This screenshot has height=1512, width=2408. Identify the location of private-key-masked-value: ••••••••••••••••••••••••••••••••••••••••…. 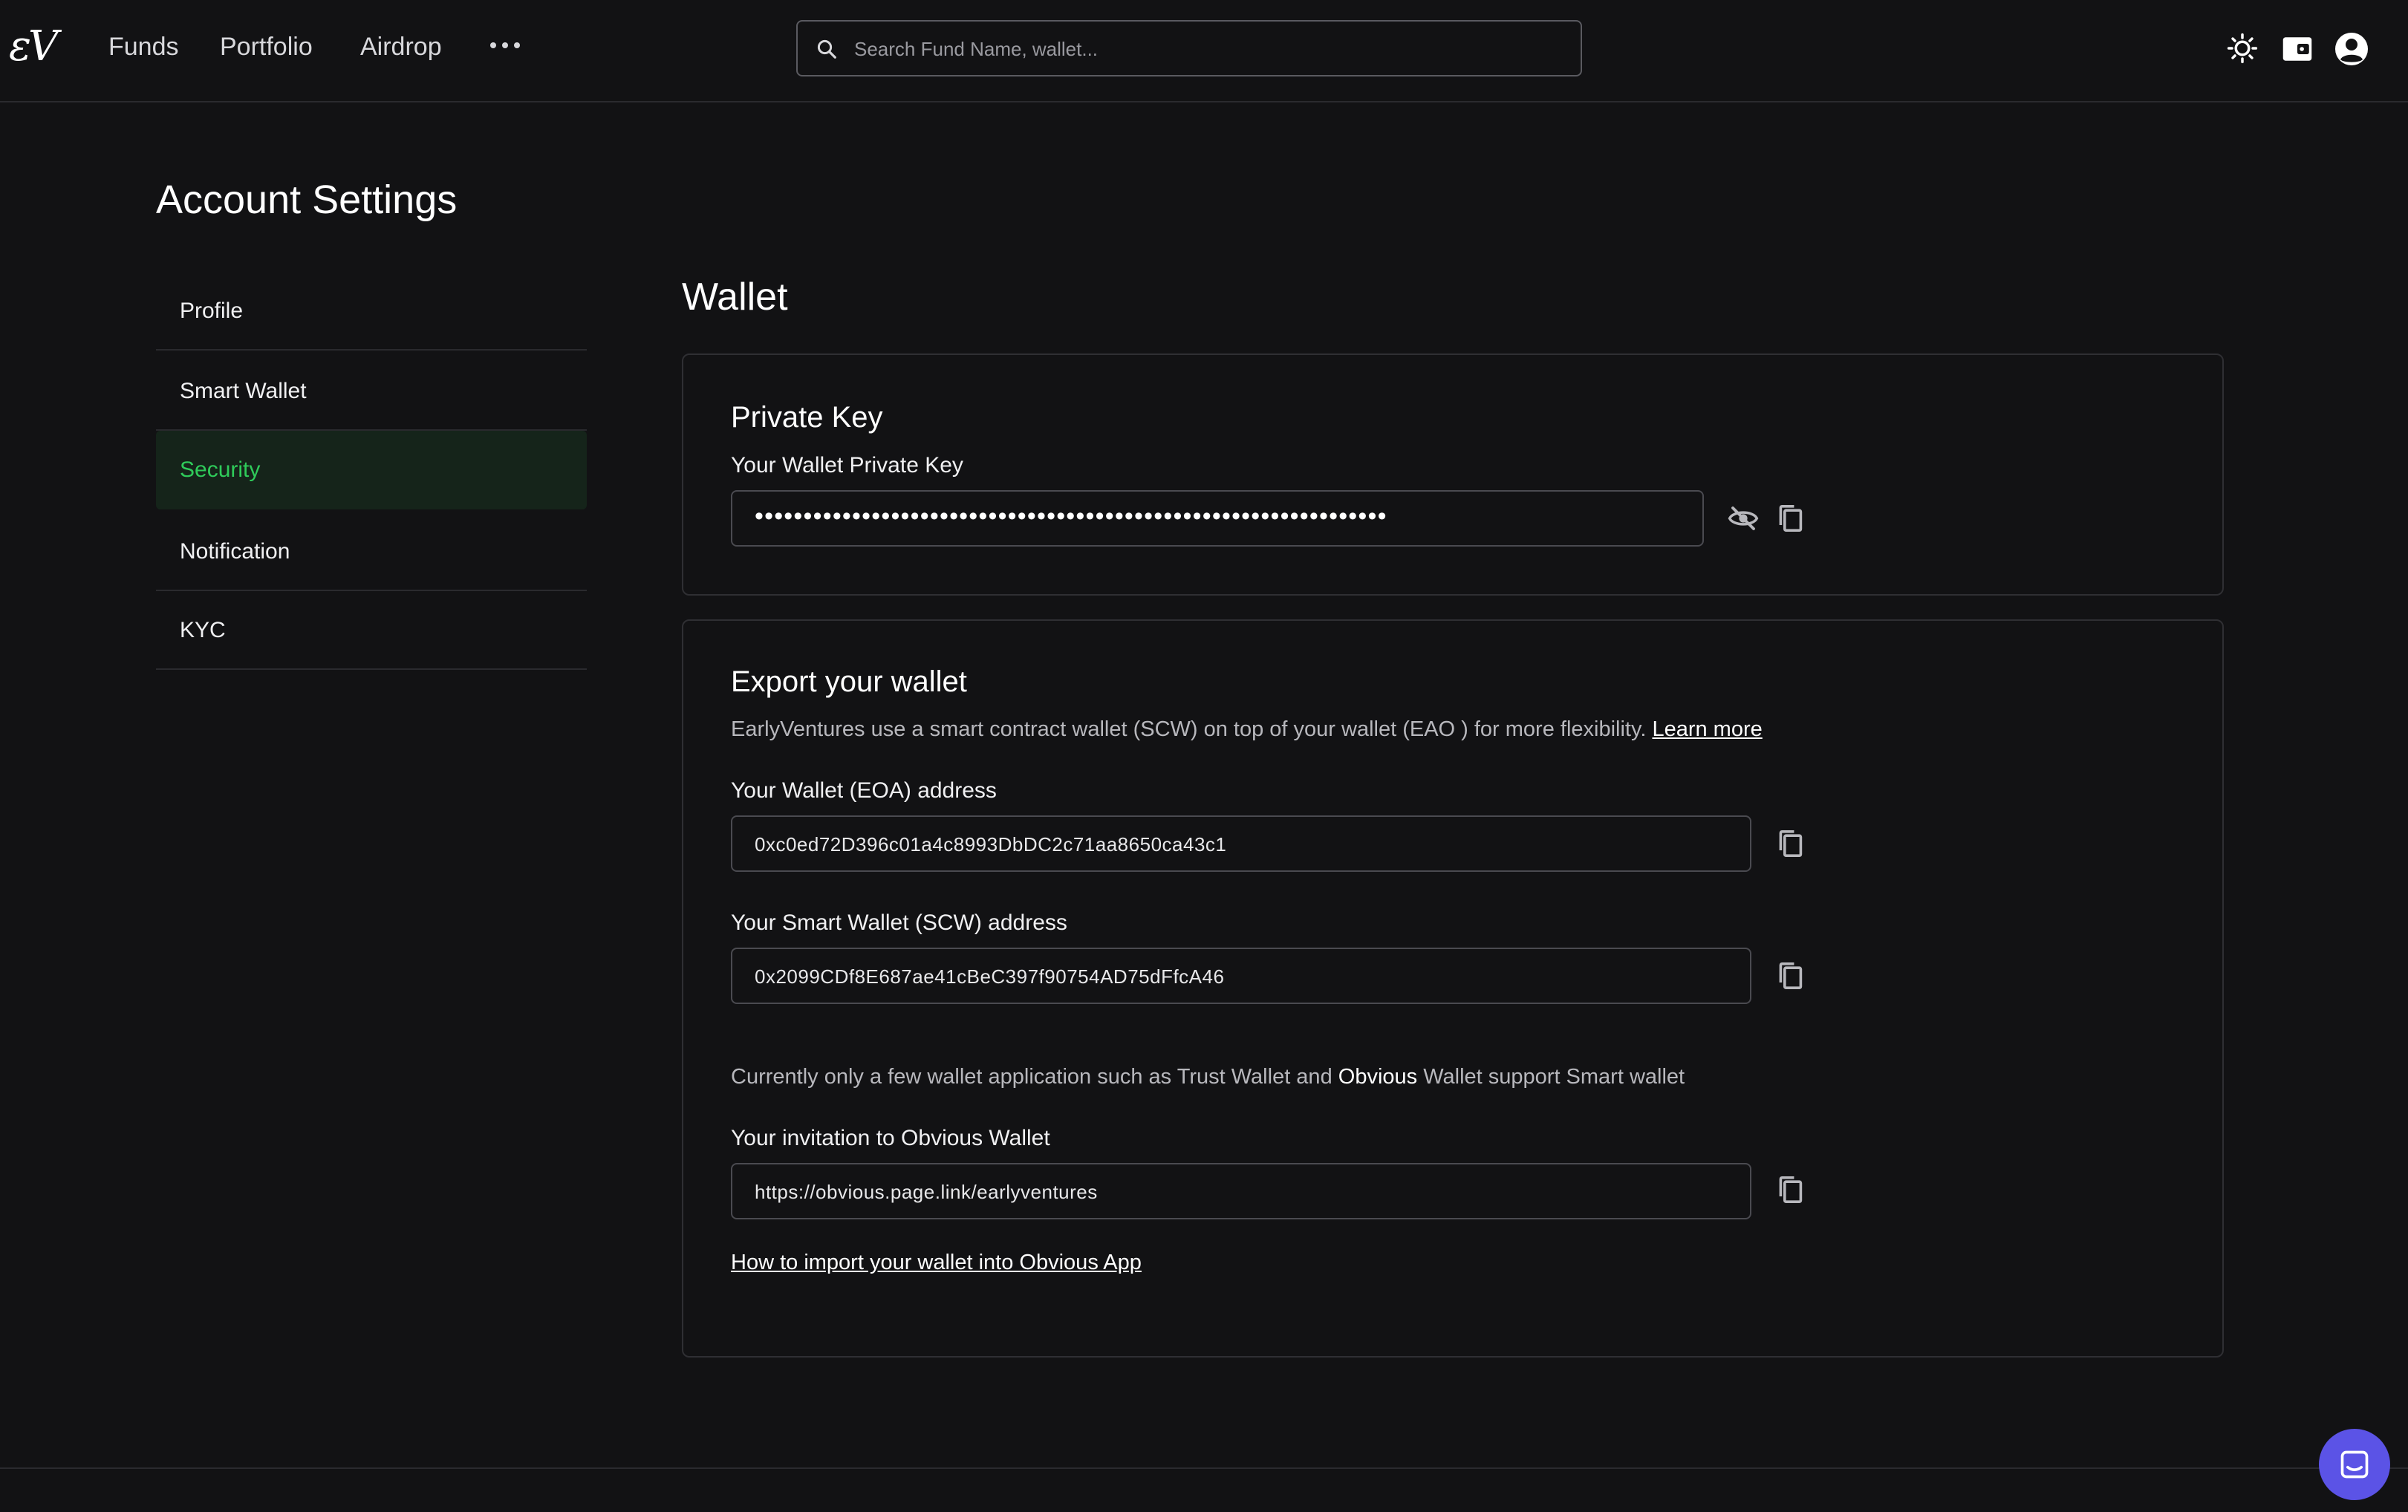
(1071, 516).